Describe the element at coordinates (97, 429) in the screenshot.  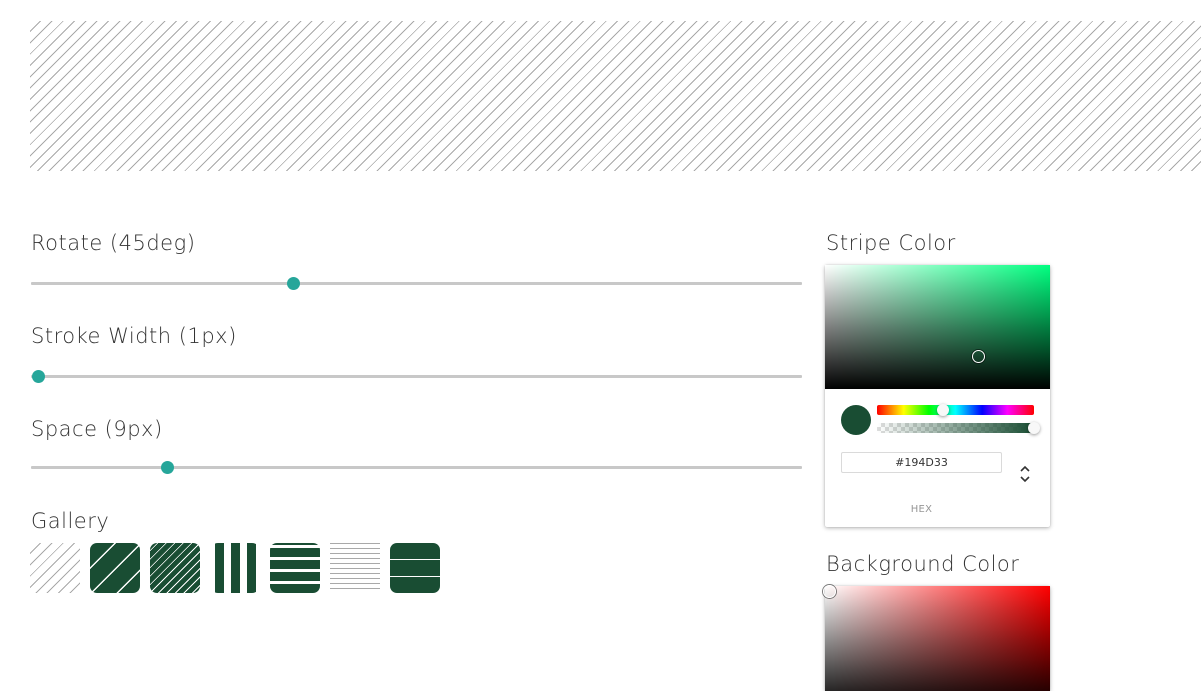
I see `space-label: Space (9px)` at that location.